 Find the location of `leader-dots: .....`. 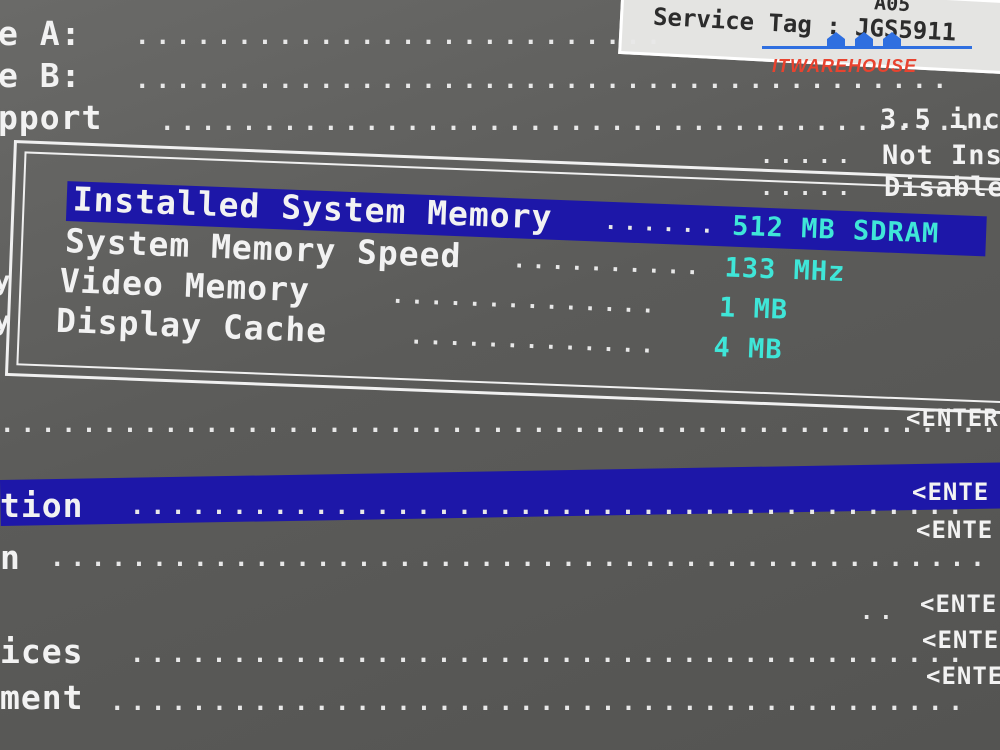

leader-dots: ..... is located at coordinates (808, 156).